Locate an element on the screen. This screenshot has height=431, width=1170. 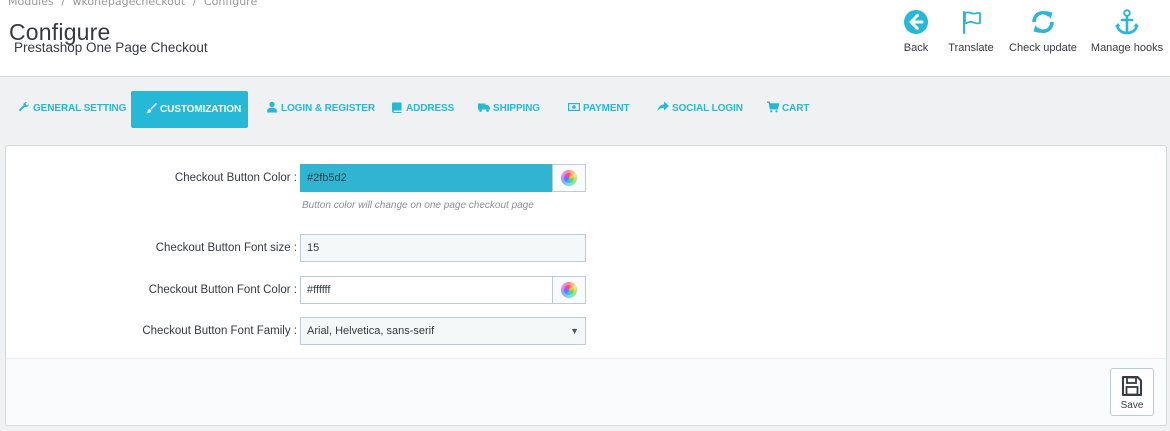
translate-label: Translate is located at coordinates (971, 48).